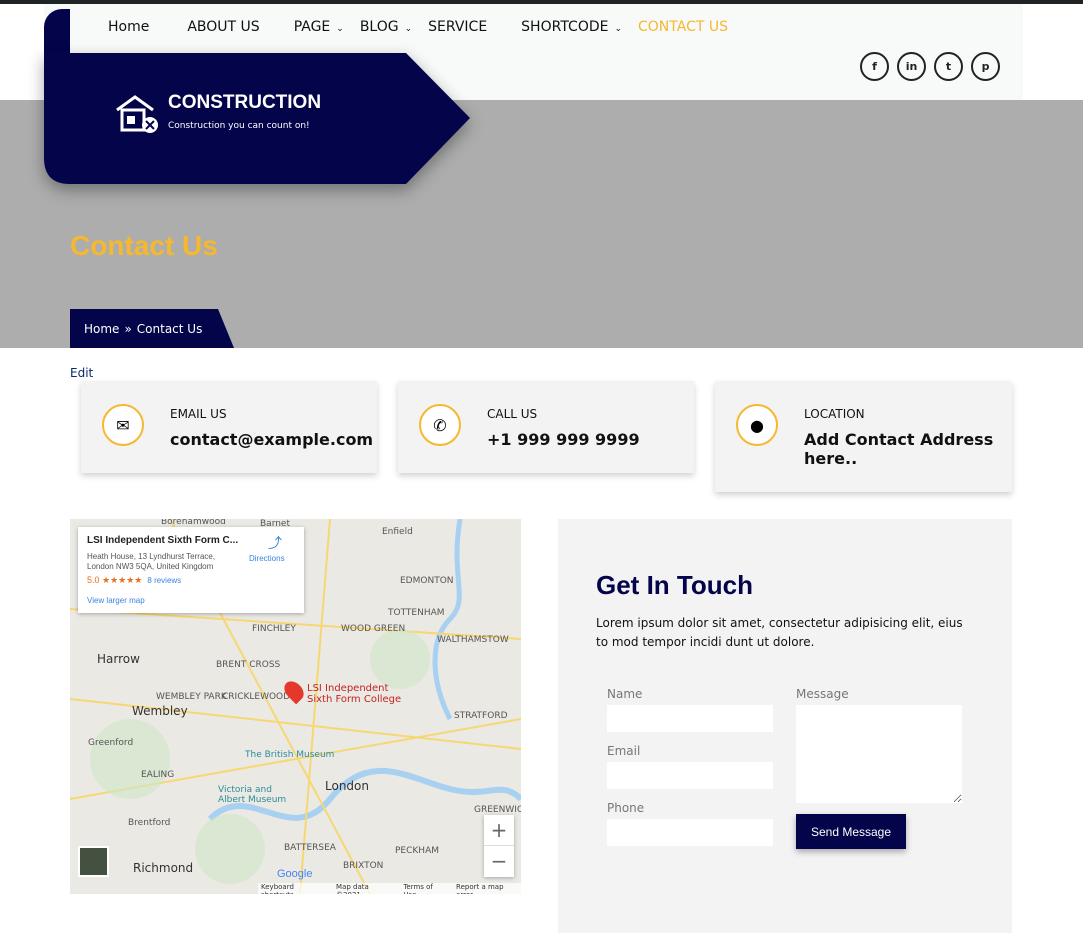 The image size is (1083, 938). I want to click on place-rating: 5.0 ★★★★★ 8 reviews, so click(134, 580).